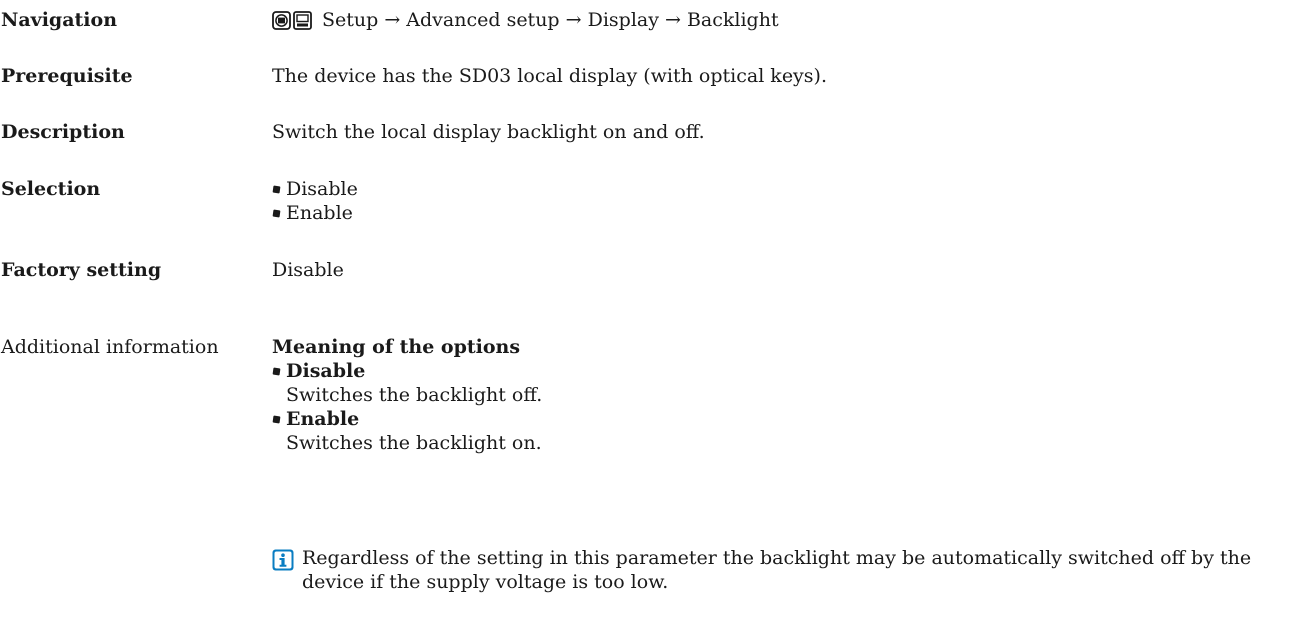  I want to click on operating-tool-icon, so click(302, 20).